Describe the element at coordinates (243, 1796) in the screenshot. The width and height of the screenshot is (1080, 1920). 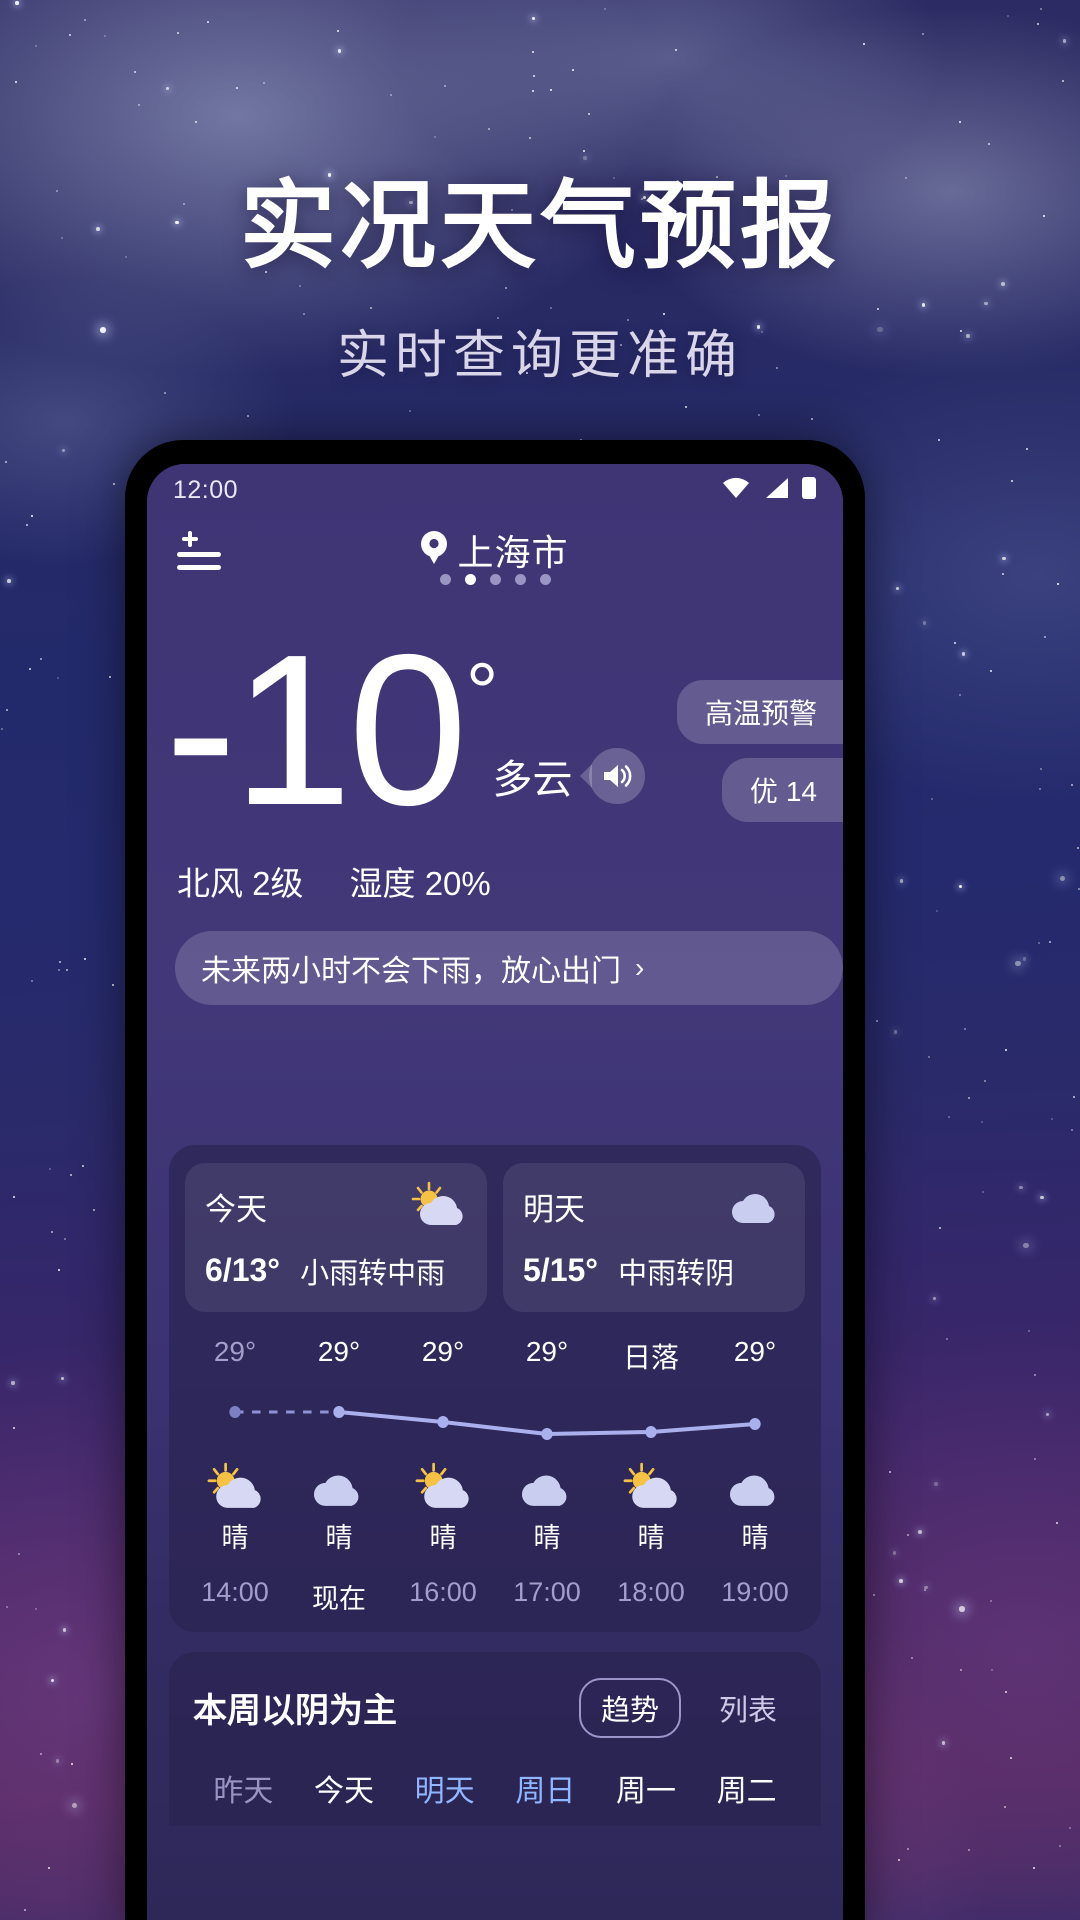
I see `day-tab-yesterday: 昨天` at that location.